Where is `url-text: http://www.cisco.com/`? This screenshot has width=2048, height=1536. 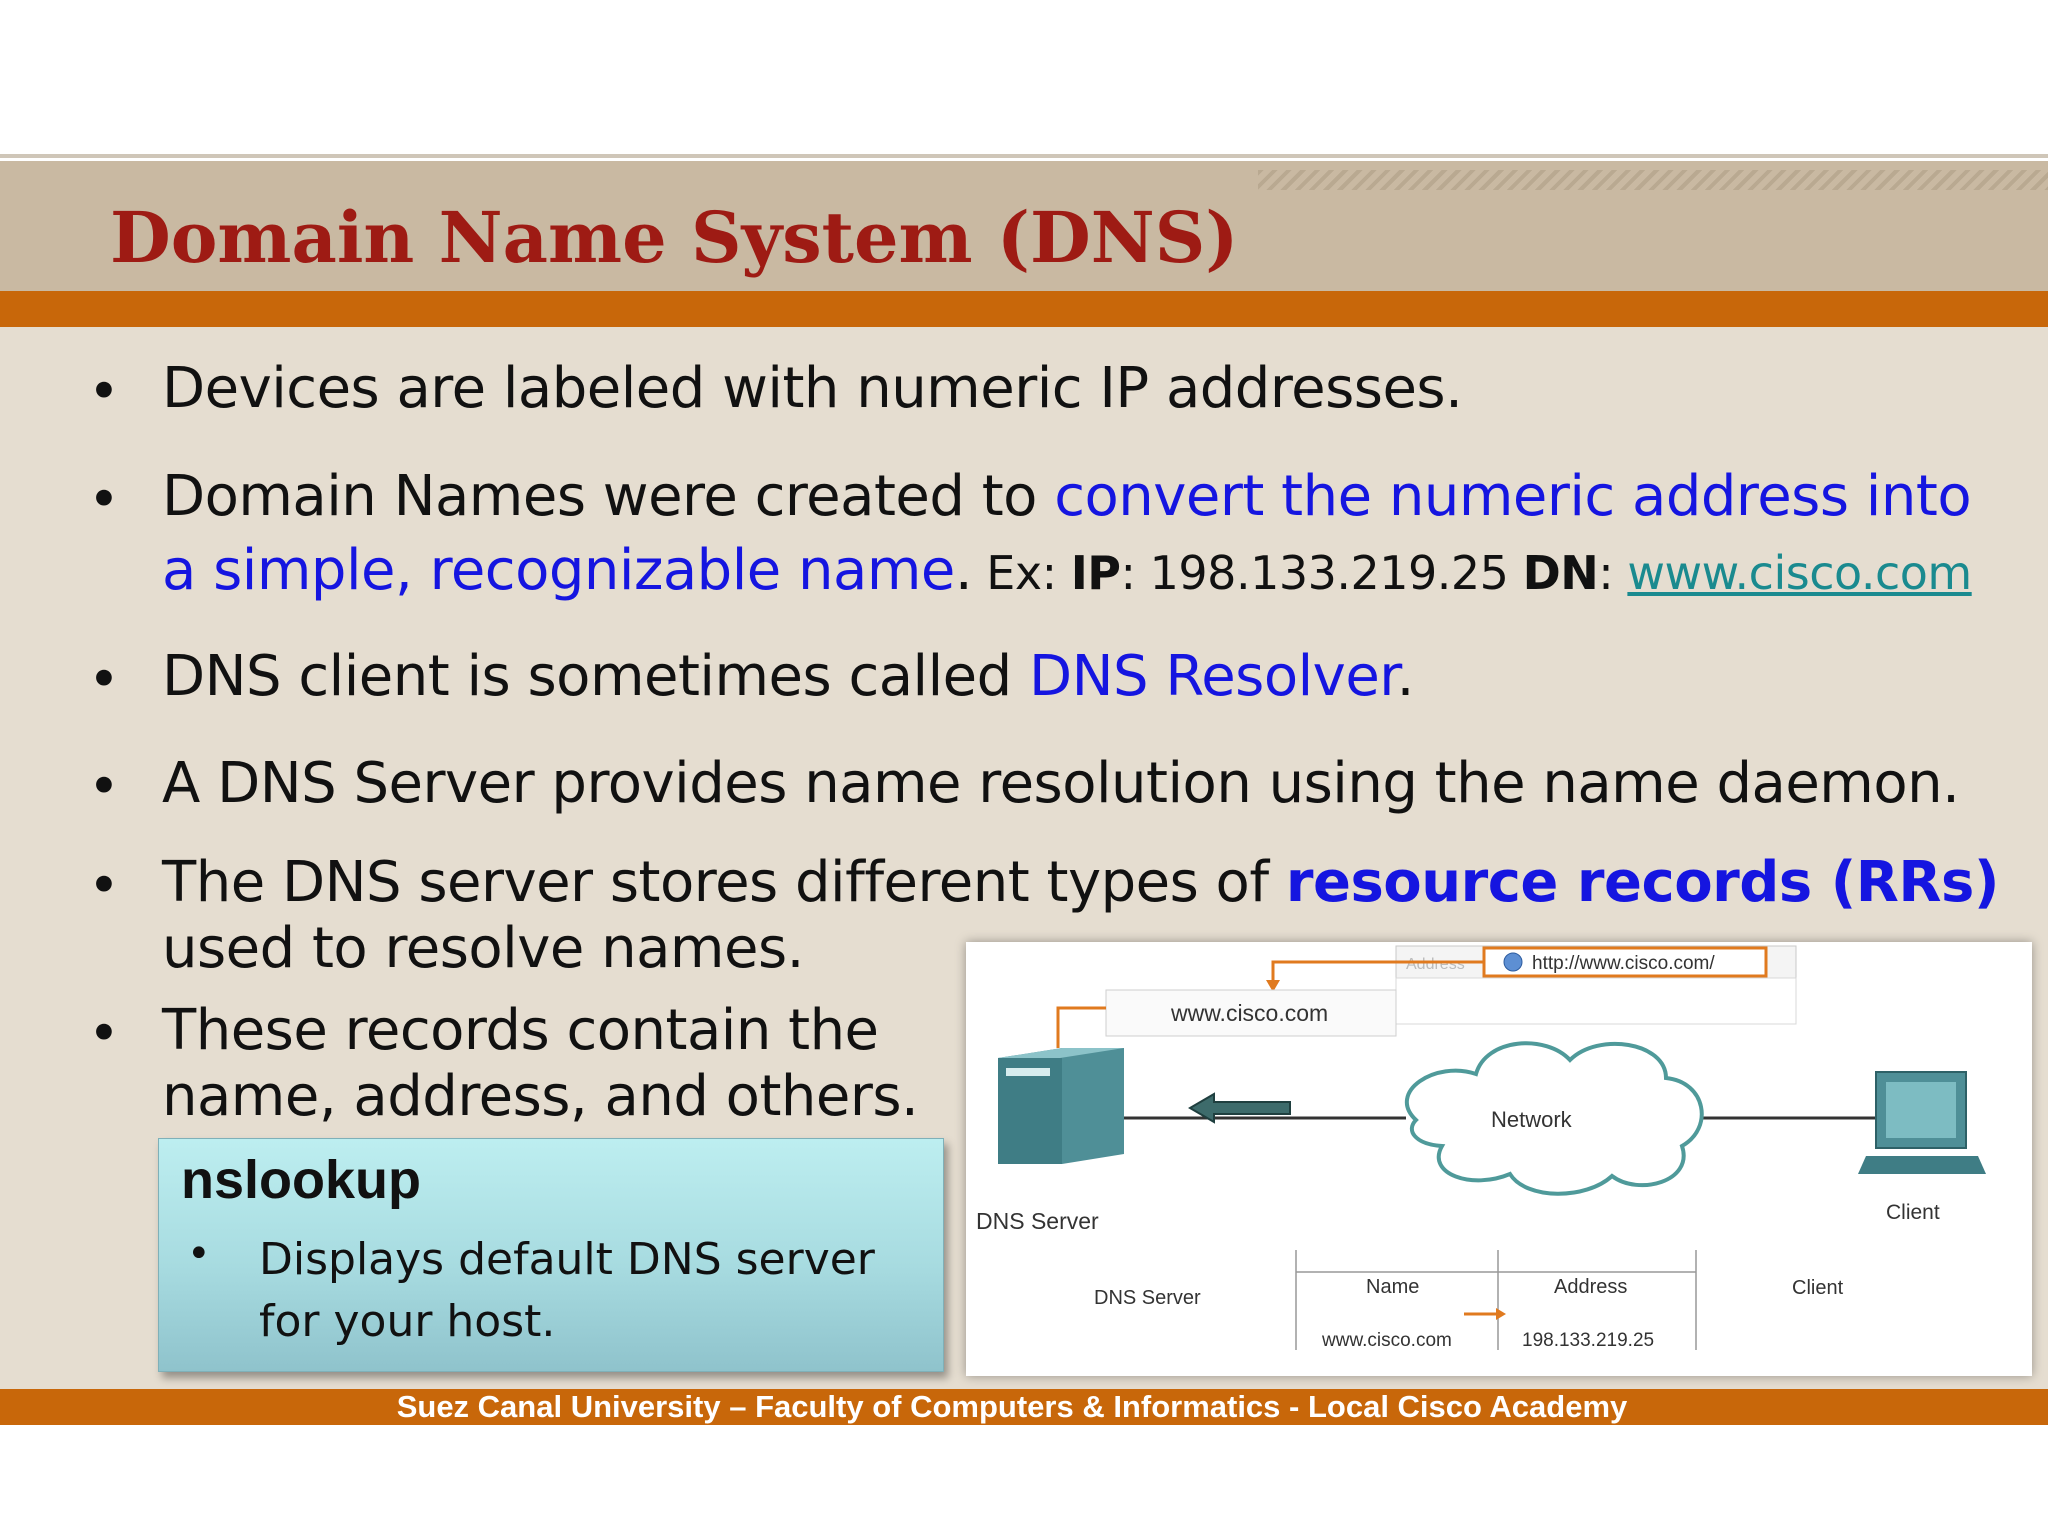 url-text: http://www.cisco.com/ is located at coordinates (1623, 963).